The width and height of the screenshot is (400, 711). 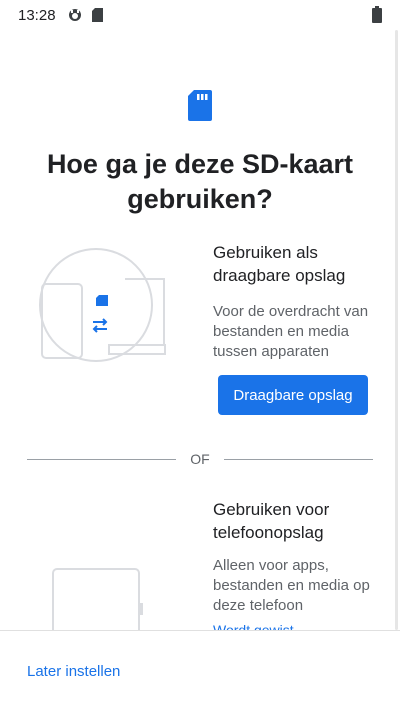 What do you see at coordinates (293, 395) in the screenshot?
I see `portable-storage-button: Draagbare opslag` at bounding box center [293, 395].